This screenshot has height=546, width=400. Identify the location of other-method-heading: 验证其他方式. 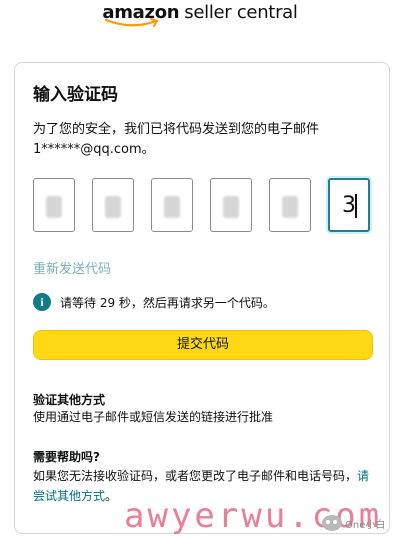
(69, 400).